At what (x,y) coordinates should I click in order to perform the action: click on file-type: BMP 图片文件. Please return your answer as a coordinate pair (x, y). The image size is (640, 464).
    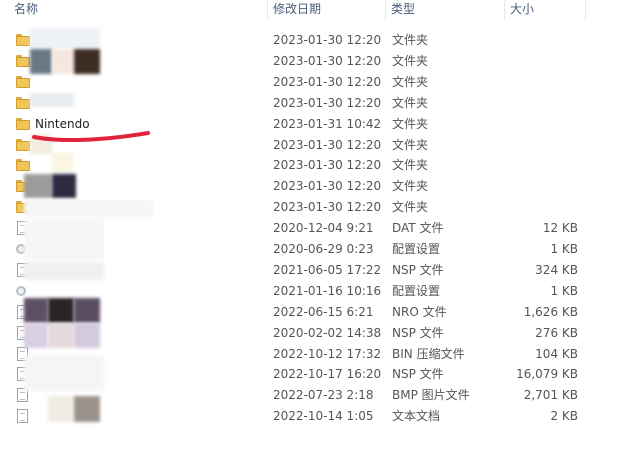
    Looking at the image, I should click on (431, 395).